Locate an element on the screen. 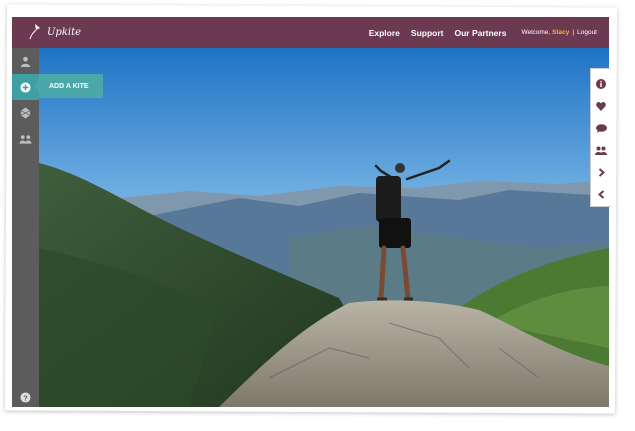 The width and height of the screenshot is (635, 431). kites-button is located at coordinates (25, 113).